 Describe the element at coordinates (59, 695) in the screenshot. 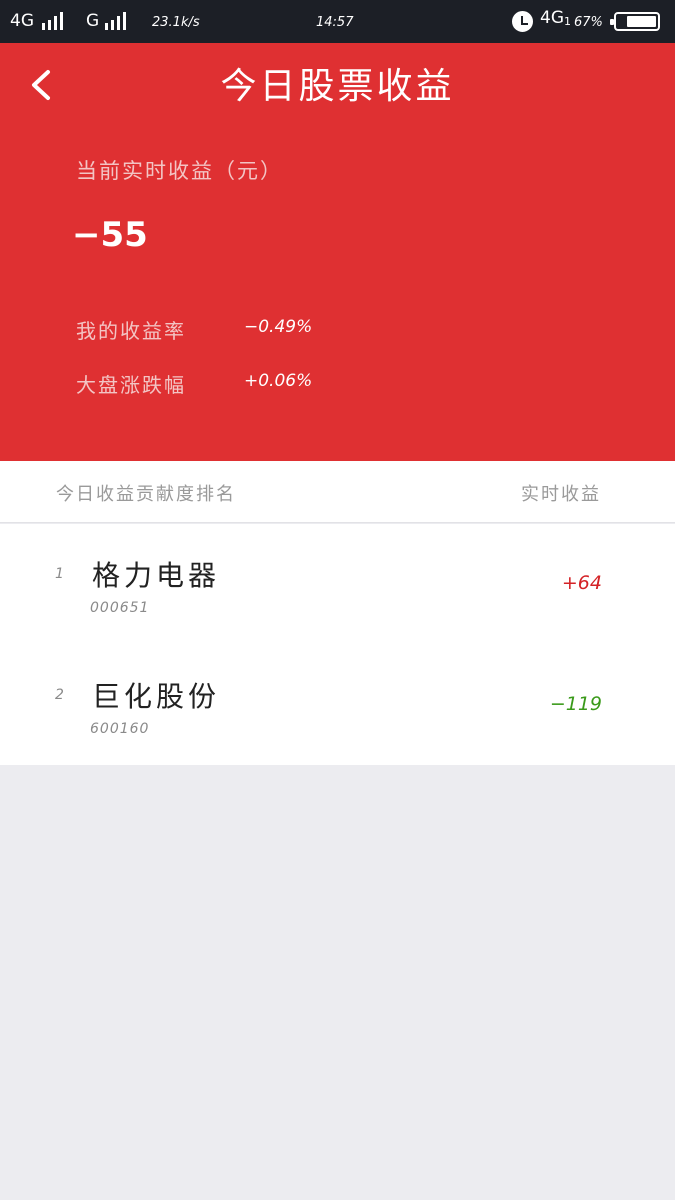

I see `rank-number: 2` at that location.